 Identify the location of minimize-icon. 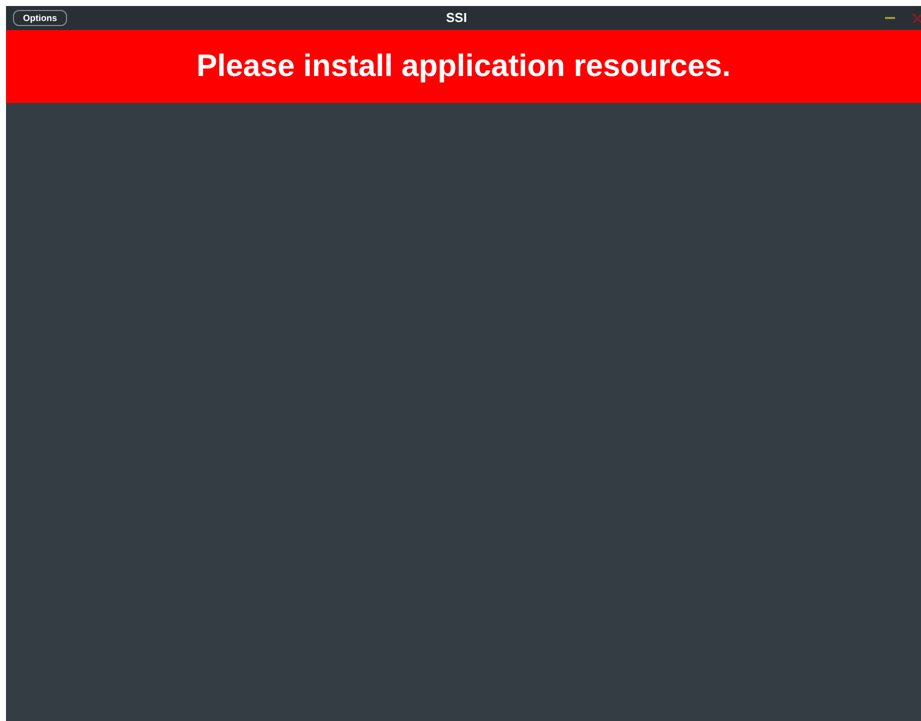
(890, 18).